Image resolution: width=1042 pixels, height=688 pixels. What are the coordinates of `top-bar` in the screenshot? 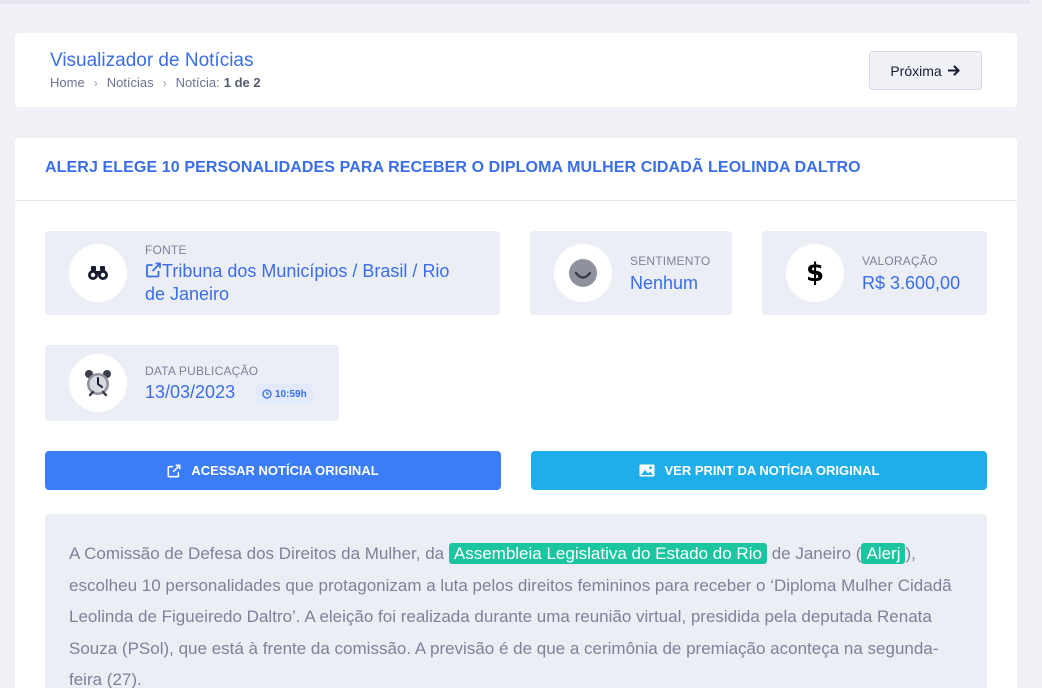 It's located at (515, 2).